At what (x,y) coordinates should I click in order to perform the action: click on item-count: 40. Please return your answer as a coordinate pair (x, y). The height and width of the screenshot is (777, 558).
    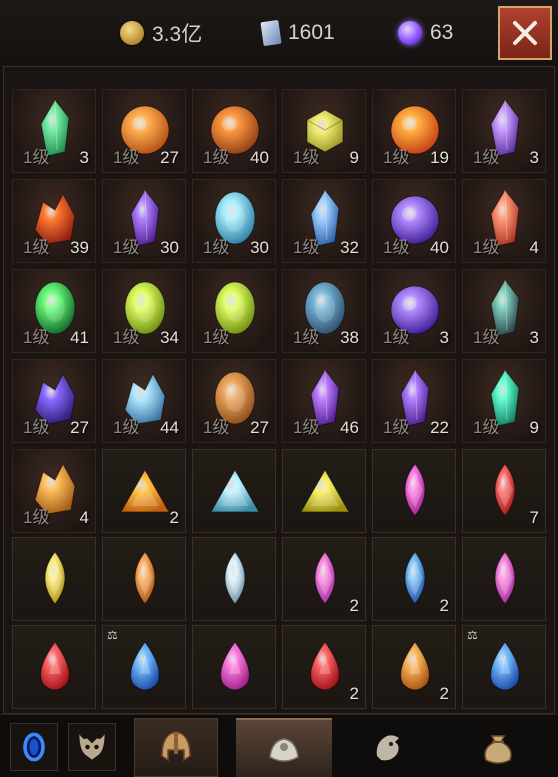
    Looking at the image, I should click on (439, 247).